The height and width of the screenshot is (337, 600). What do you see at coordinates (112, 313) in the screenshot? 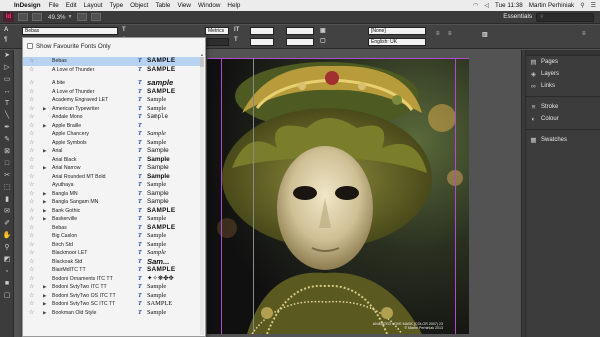
I see `font-list-item: ☆ ▶ Bookman Old Style T Sample` at bounding box center [112, 313].